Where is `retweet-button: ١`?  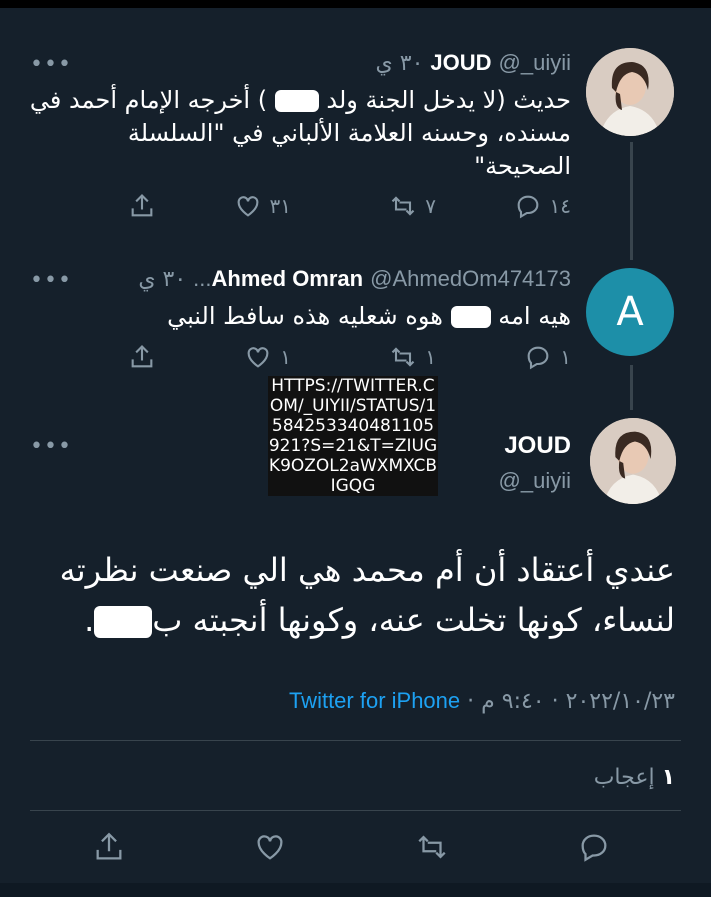 retweet-button: ١ is located at coordinates (412, 357).